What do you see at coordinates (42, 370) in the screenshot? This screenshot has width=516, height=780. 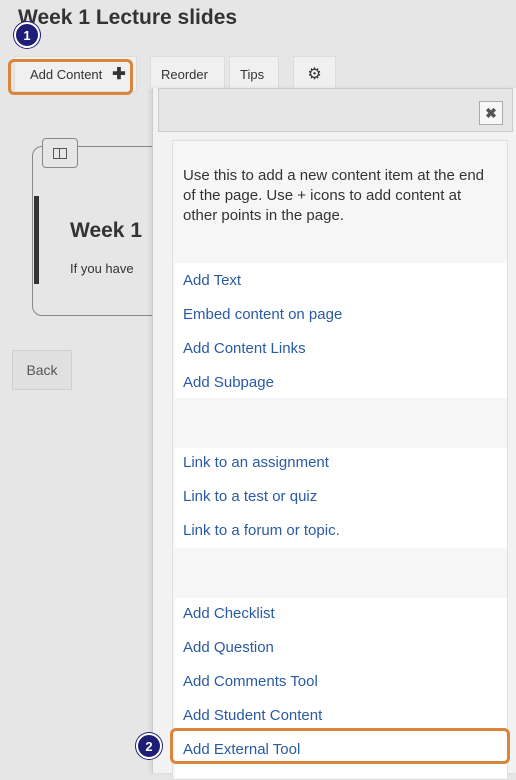 I see `back-button: Back` at bounding box center [42, 370].